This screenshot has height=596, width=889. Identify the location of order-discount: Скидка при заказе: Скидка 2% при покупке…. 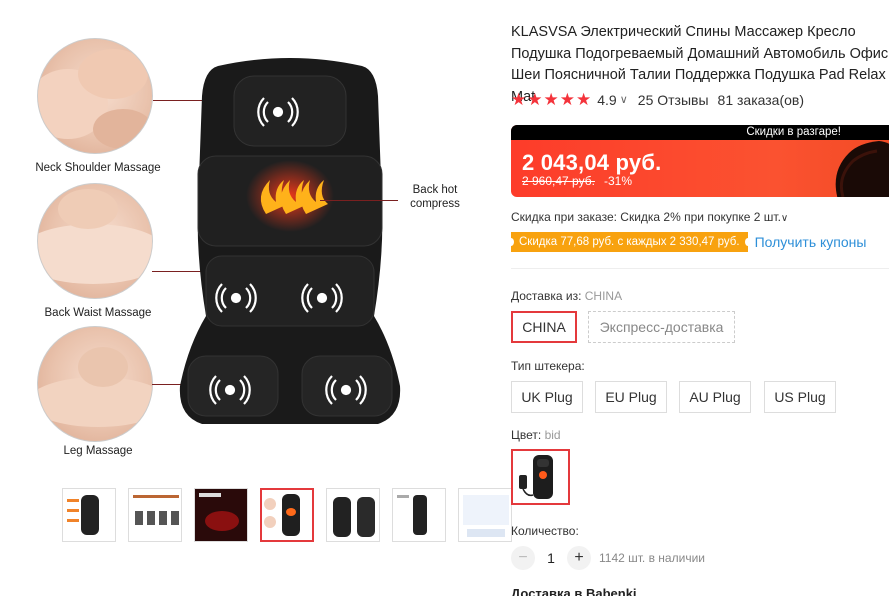
(649, 217).